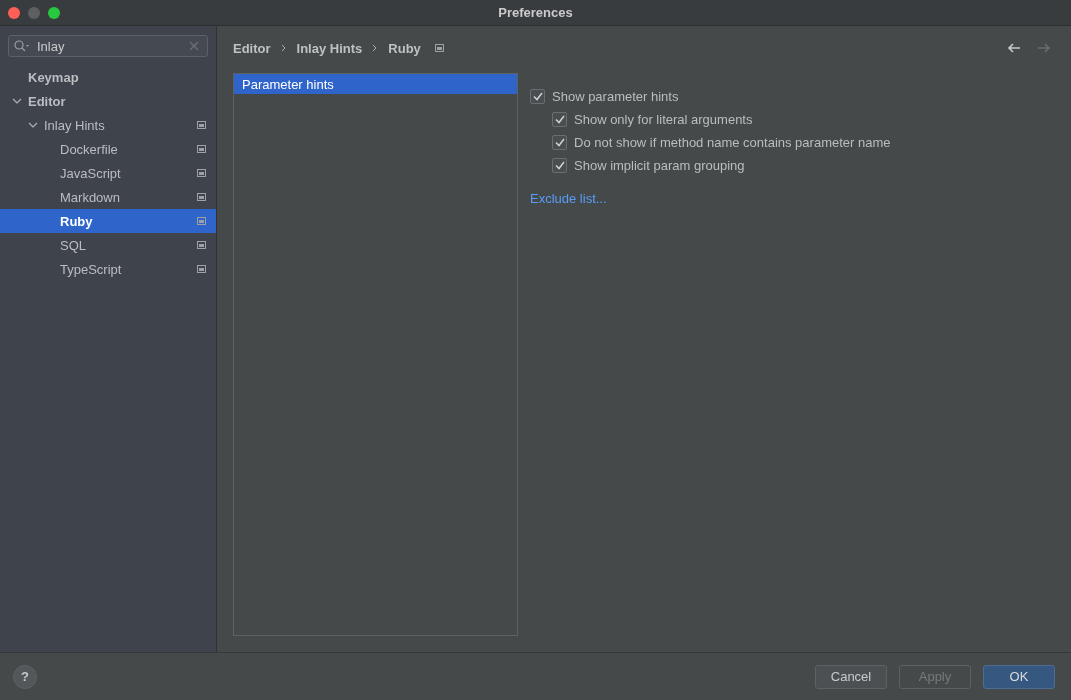 This screenshot has height=700, width=1071. I want to click on breadcrumb-item: Ruby, so click(404, 48).